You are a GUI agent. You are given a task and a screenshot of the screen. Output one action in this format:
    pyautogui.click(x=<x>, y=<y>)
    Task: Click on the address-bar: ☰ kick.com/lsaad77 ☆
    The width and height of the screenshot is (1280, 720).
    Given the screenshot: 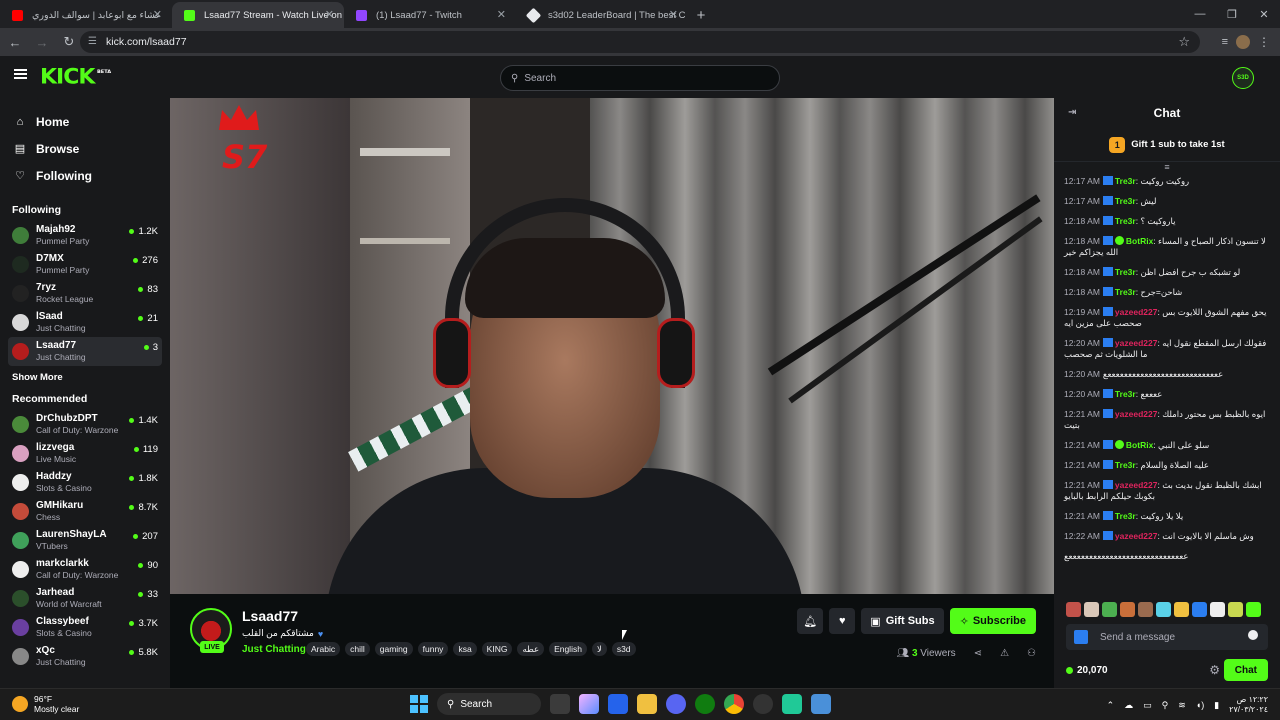 What is the action you would take?
    pyautogui.click(x=640, y=42)
    